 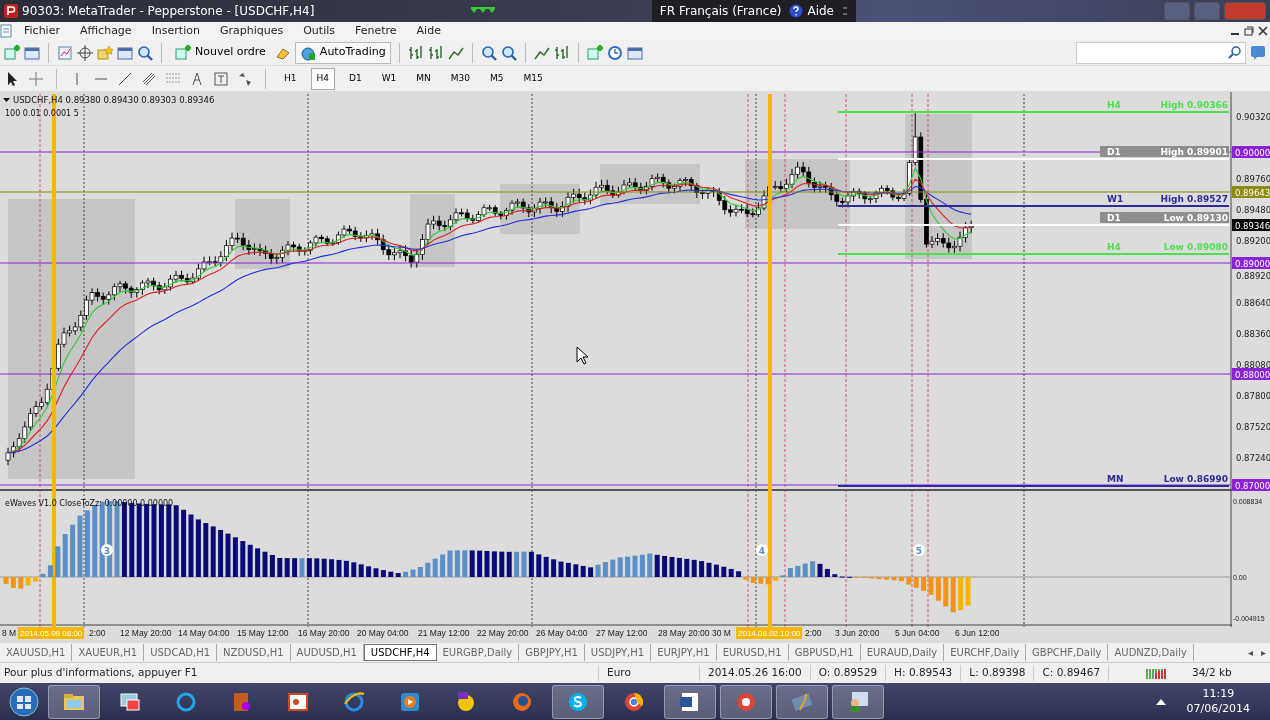 What do you see at coordinates (146, 633) in the screenshot?
I see `time-label: 12 May 20:00` at bounding box center [146, 633].